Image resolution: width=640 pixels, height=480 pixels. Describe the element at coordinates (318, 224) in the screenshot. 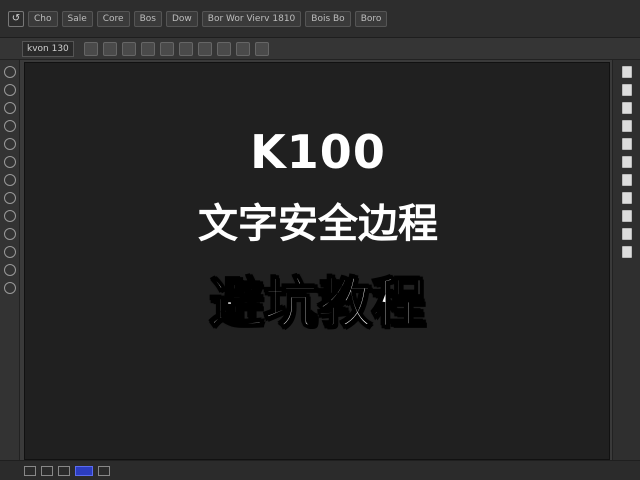

I see `headline-subtitle: 文字安全边程` at that location.